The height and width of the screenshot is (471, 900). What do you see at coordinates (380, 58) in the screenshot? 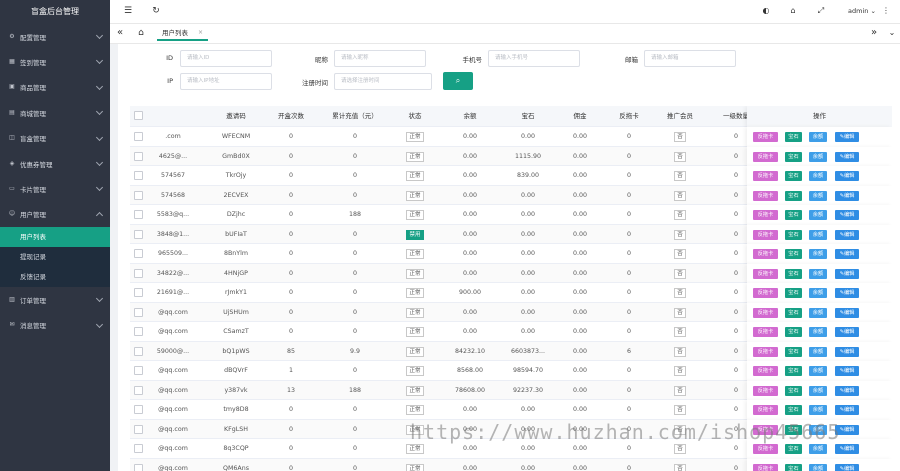
I see `nickname-input: 请输入昵称` at bounding box center [380, 58].